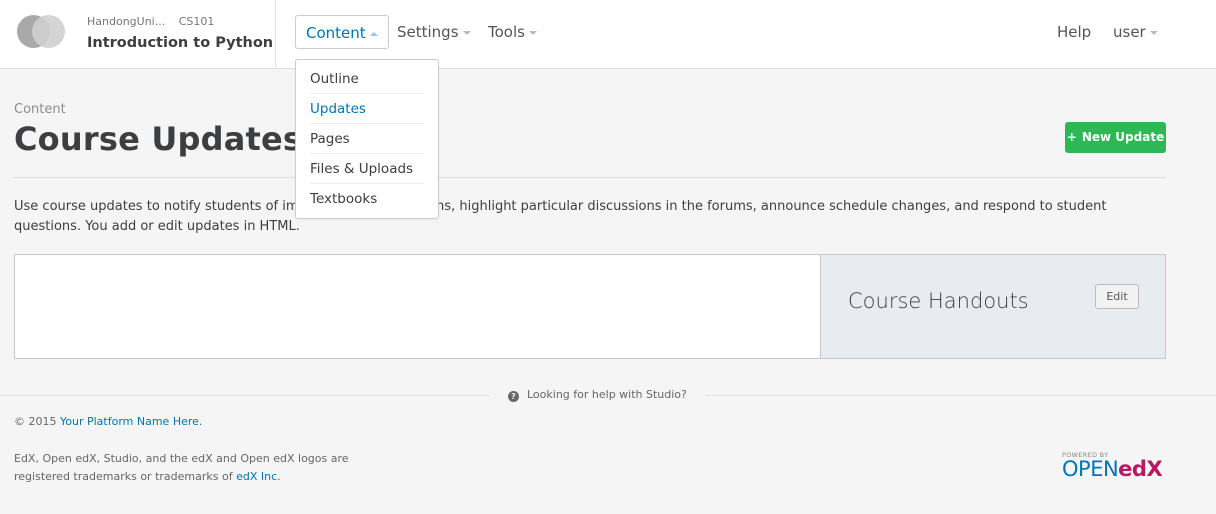 The width and height of the screenshot is (1216, 514). I want to click on logo-circle-right, so click(48, 31).